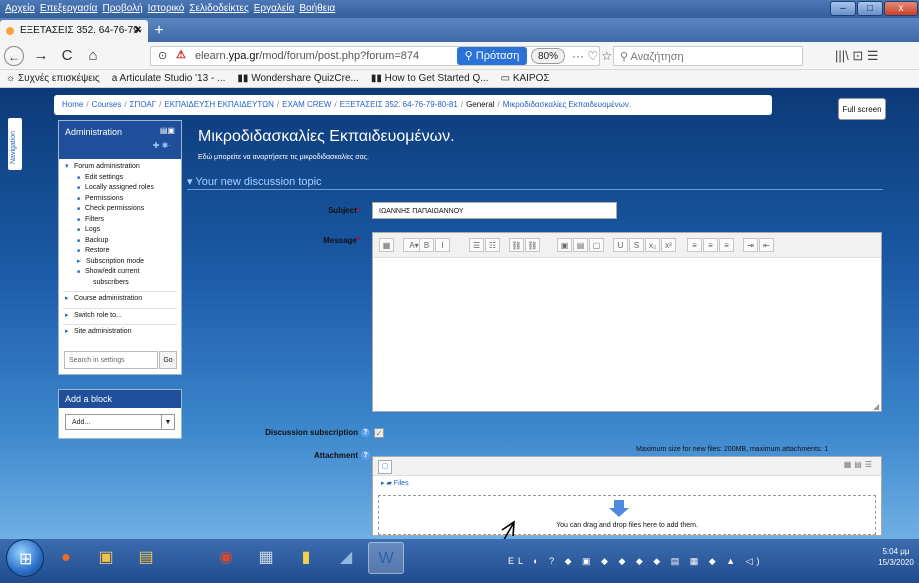 This screenshot has height=583, width=919. What do you see at coordinates (266, 558) in the screenshot?
I see `taskbar-app-icon: ▦` at bounding box center [266, 558].